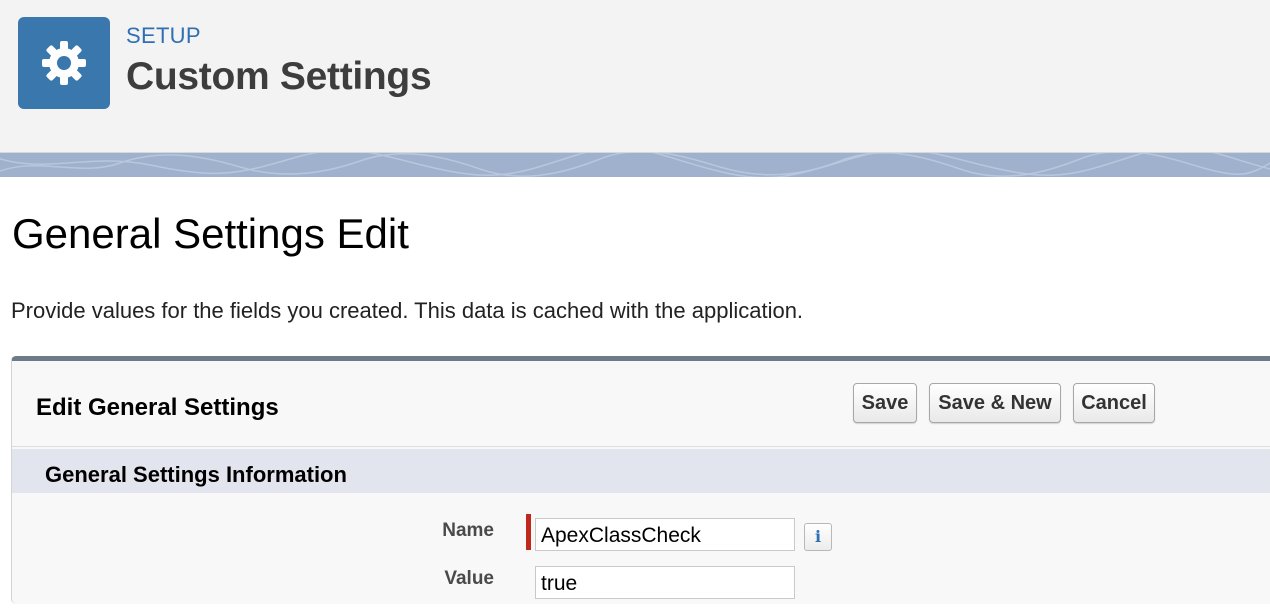  I want to click on page-title: General Settings Edit, so click(210, 233).